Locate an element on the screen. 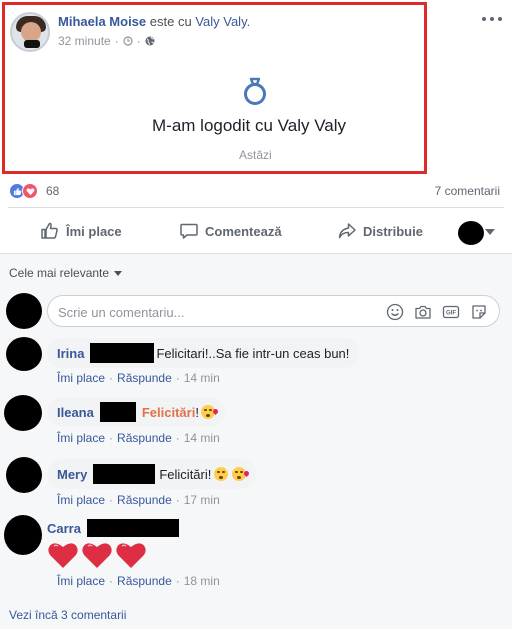  reactions-count: 68 is located at coordinates (52, 191).